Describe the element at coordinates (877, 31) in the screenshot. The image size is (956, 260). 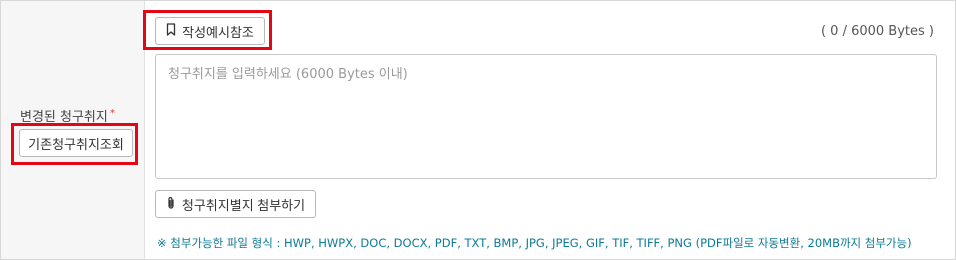
I see `byte-counter: ( 0 / 6000 Bytes )` at that location.